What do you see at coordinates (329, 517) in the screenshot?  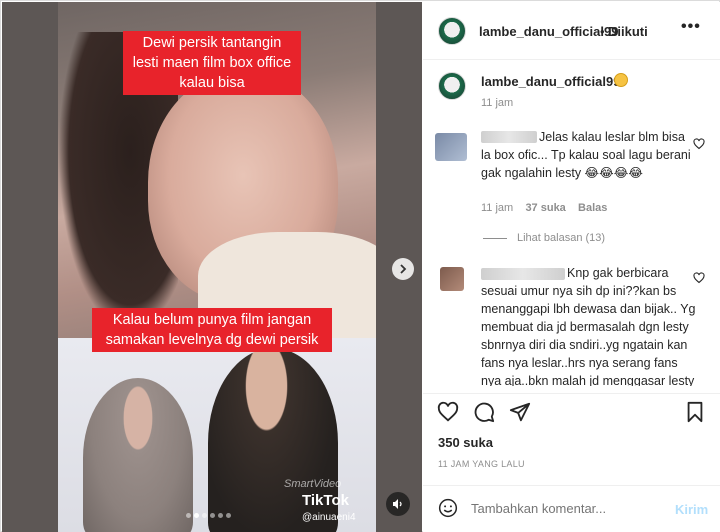 I see `tiktok-handle: @ainuaeni4` at bounding box center [329, 517].